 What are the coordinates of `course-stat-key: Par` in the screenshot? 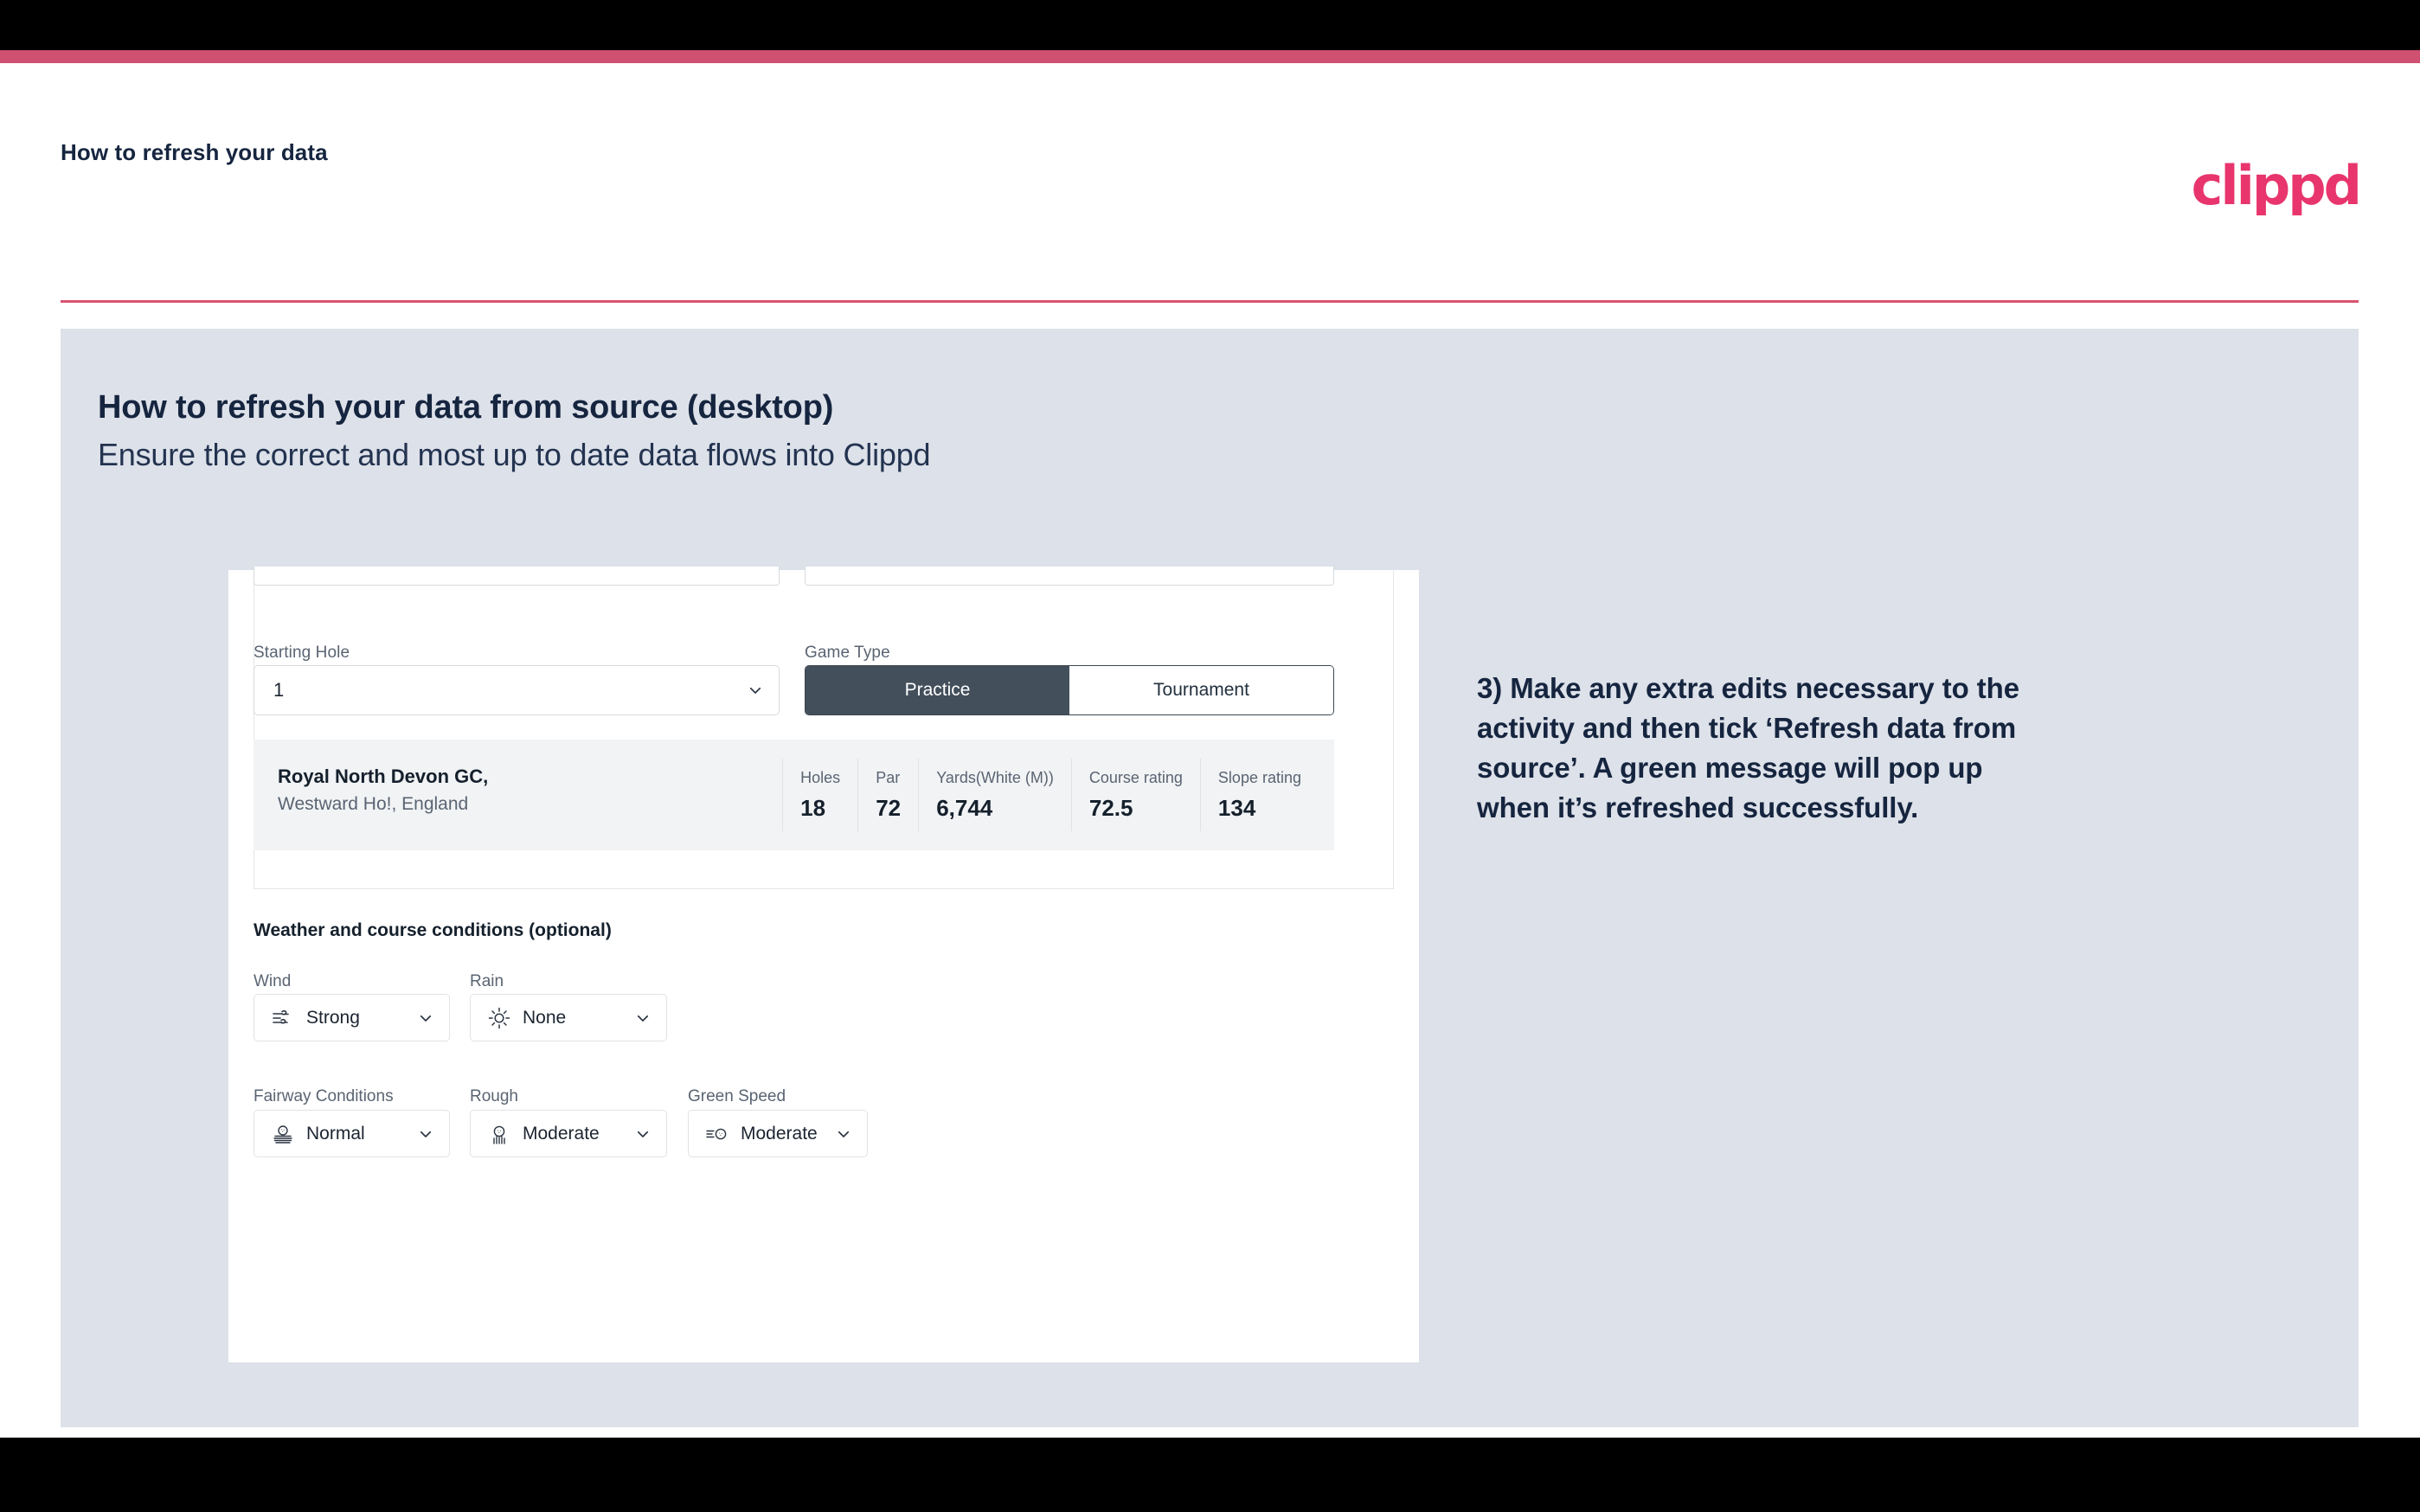 It's located at (888, 777).